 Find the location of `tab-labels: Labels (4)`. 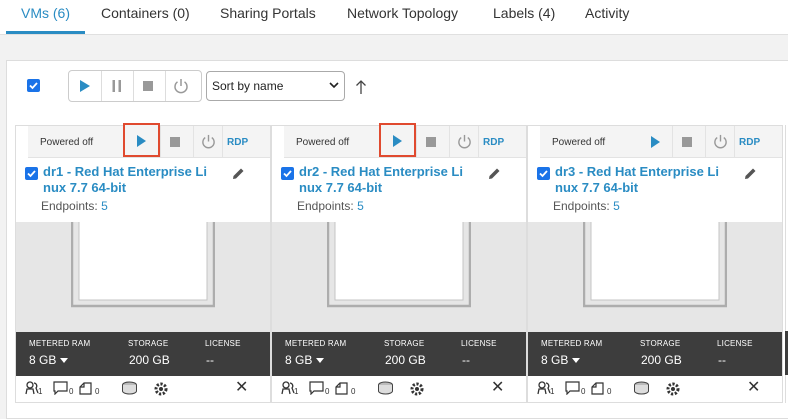

tab-labels: Labels (4) is located at coordinates (524, 16).